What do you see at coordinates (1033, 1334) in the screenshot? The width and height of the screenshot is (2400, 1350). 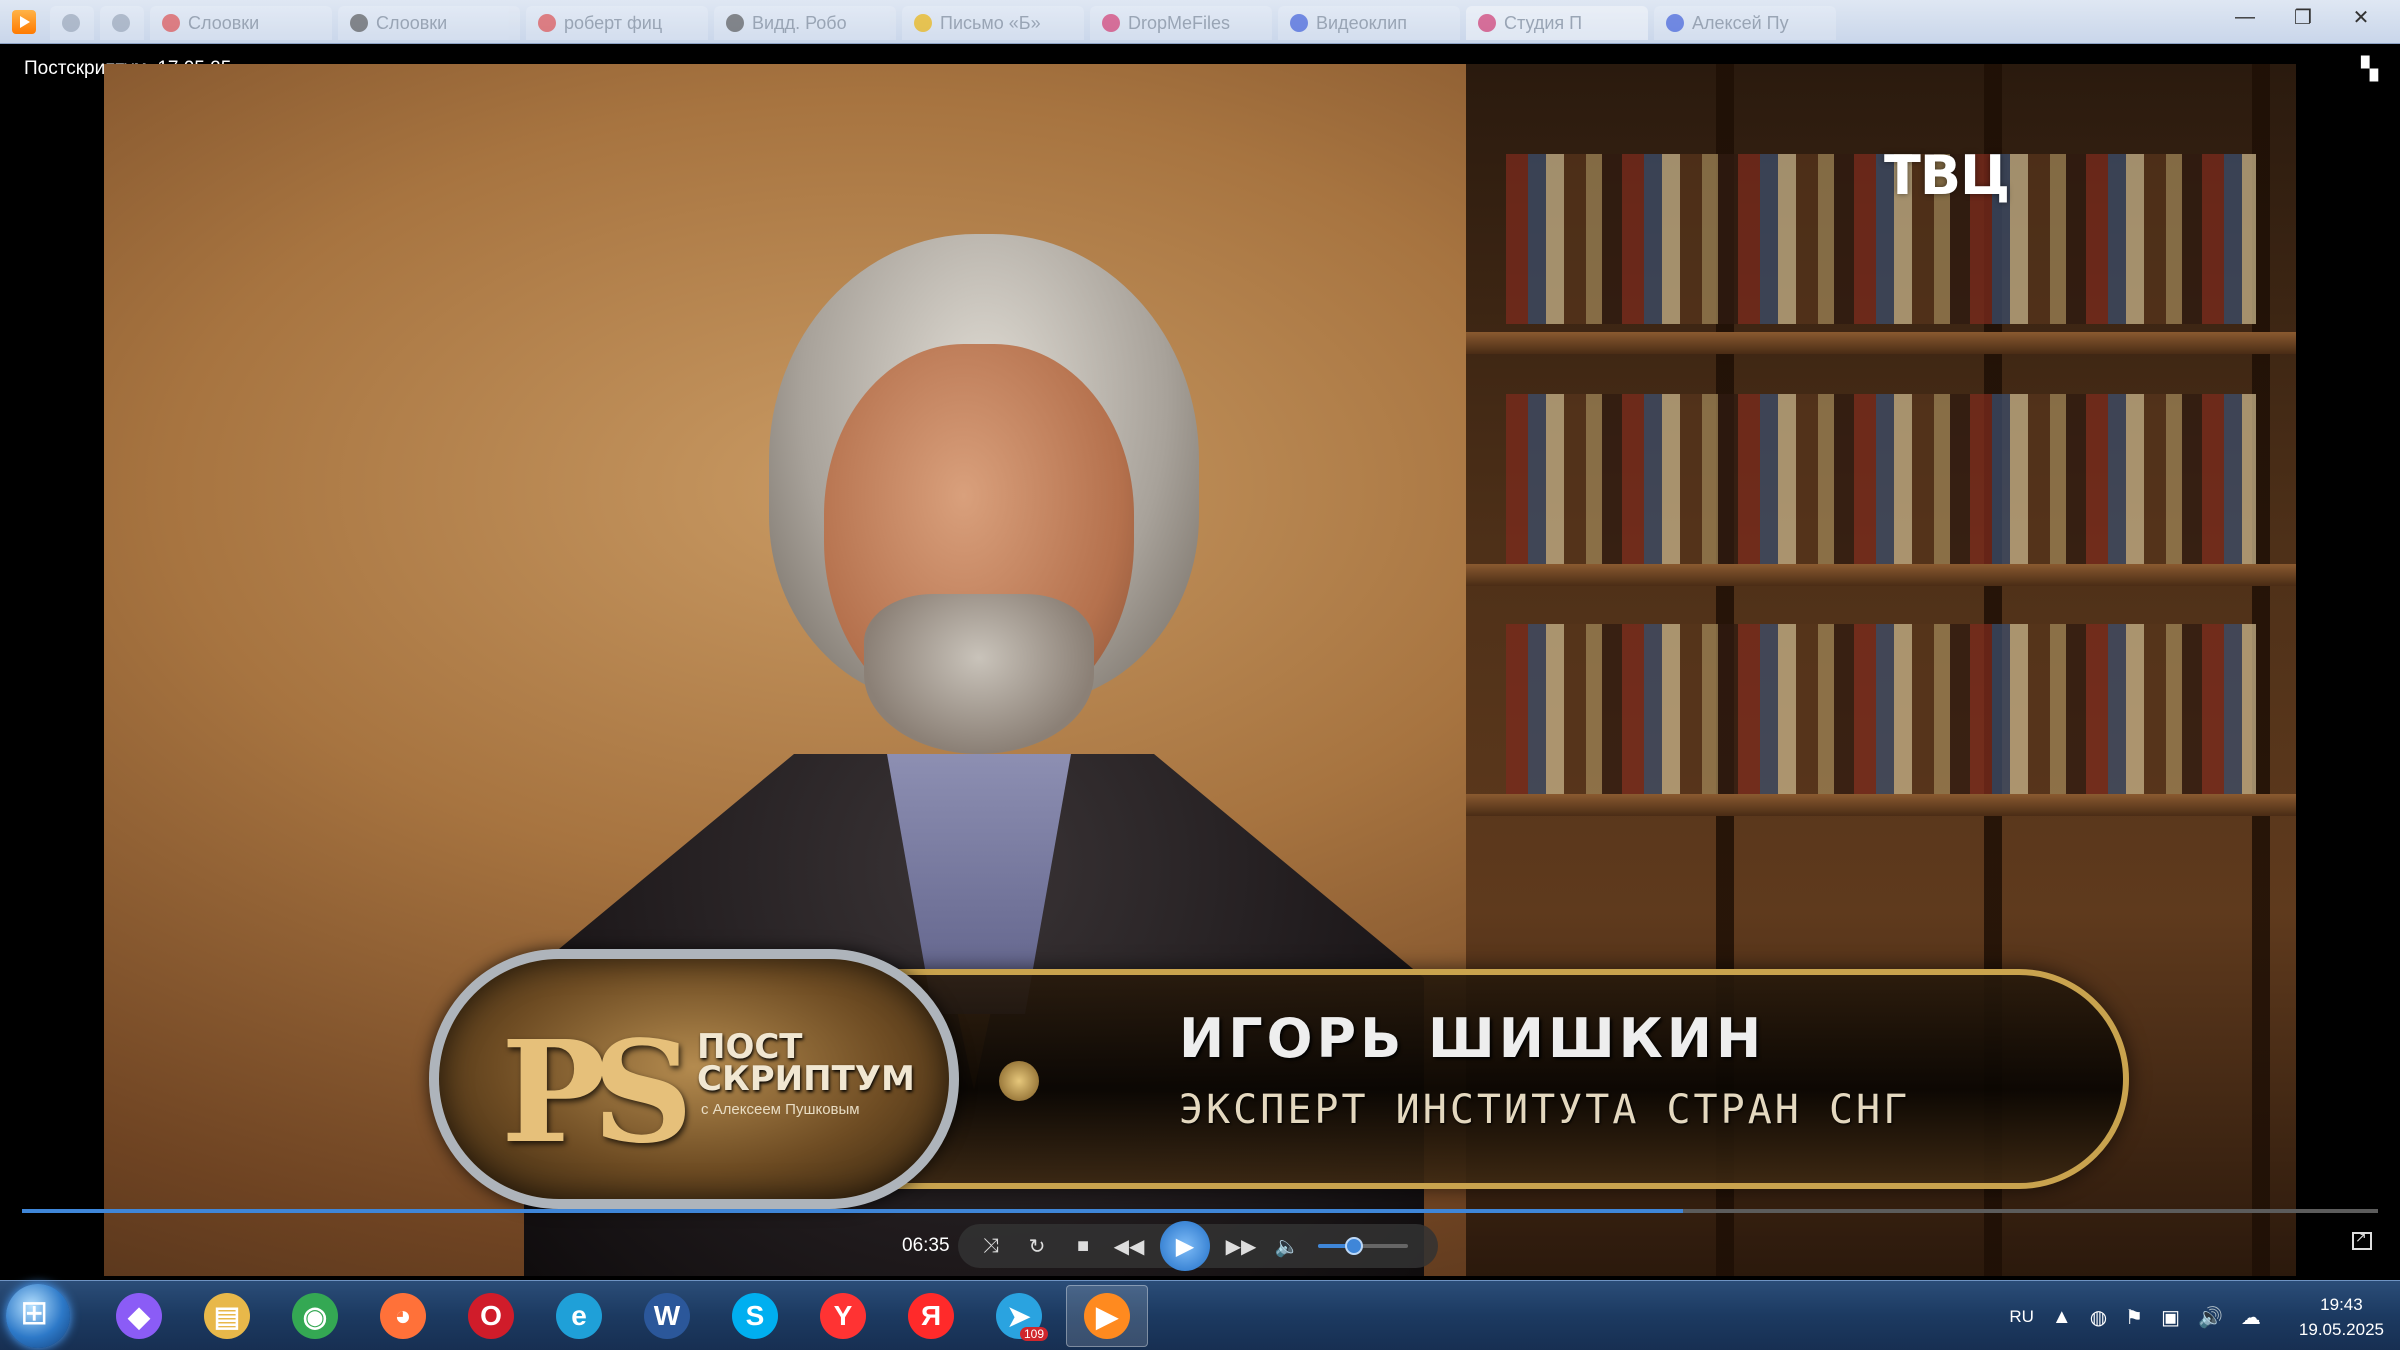 I see `notification-badge: 109` at bounding box center [1033, 1334].